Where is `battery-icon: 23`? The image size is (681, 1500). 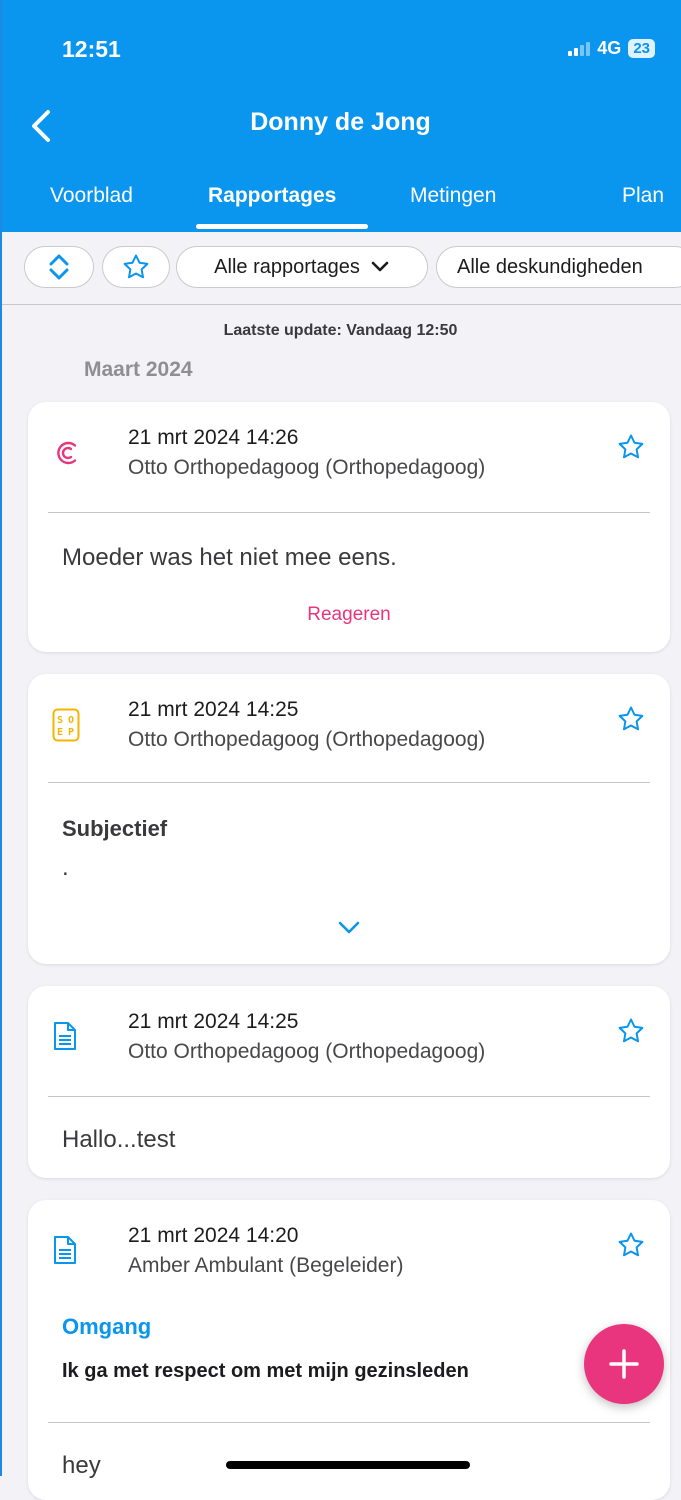 battery-icon: 23 is located at coordinates (641, 48).